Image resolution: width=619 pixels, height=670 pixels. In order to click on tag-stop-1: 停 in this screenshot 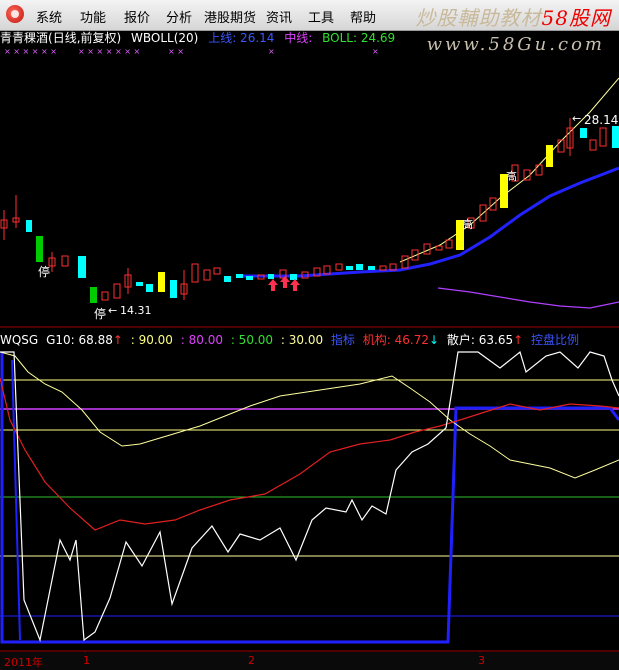, I will do `click(44, 271)`.